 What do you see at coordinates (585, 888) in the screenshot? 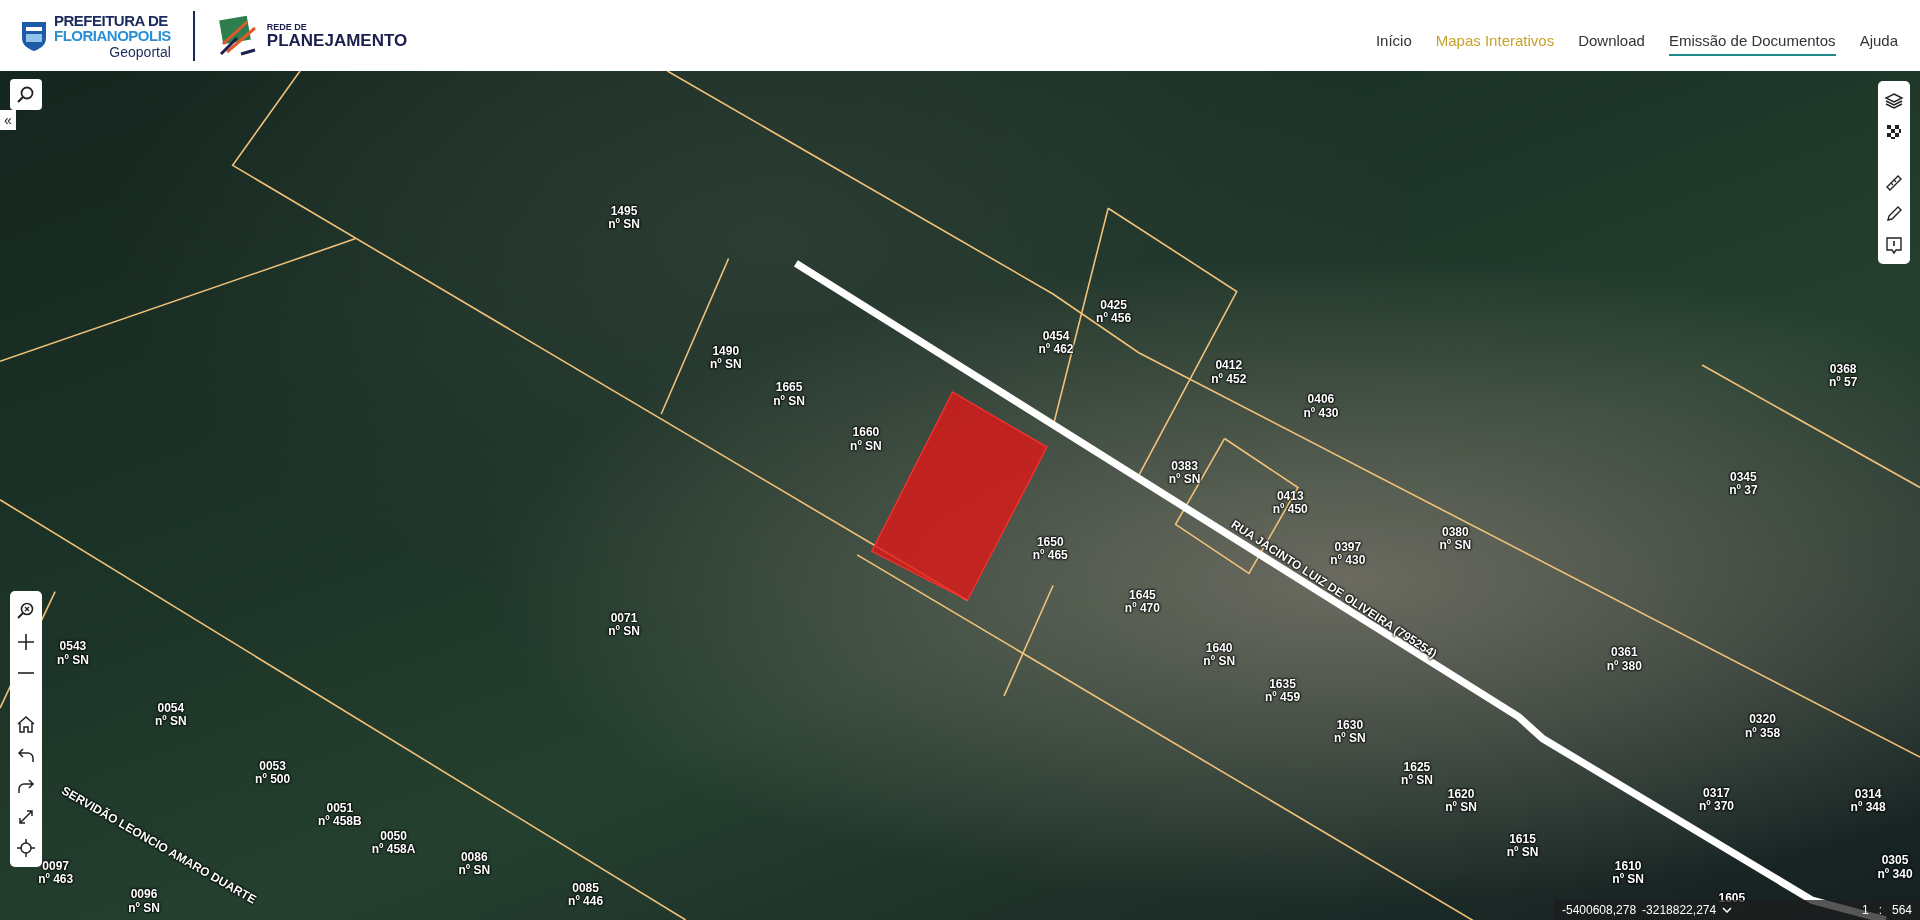
I see `parcel-code: 0085` at bounding box center [585, 888].